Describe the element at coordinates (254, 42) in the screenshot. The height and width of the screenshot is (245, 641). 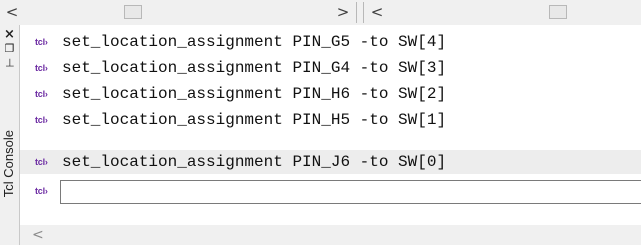
I see `command-text: set_location_assignment PIN_G5 -to SW[4]` at that location.